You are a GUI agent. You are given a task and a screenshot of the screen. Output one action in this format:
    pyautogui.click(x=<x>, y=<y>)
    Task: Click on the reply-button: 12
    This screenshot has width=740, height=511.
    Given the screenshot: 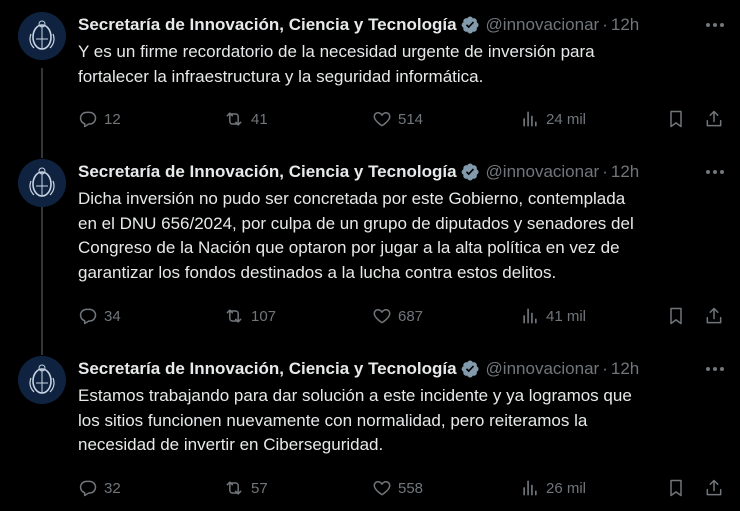 What is the action you would take?
    pyautogui.click(x=99, y=119)
    